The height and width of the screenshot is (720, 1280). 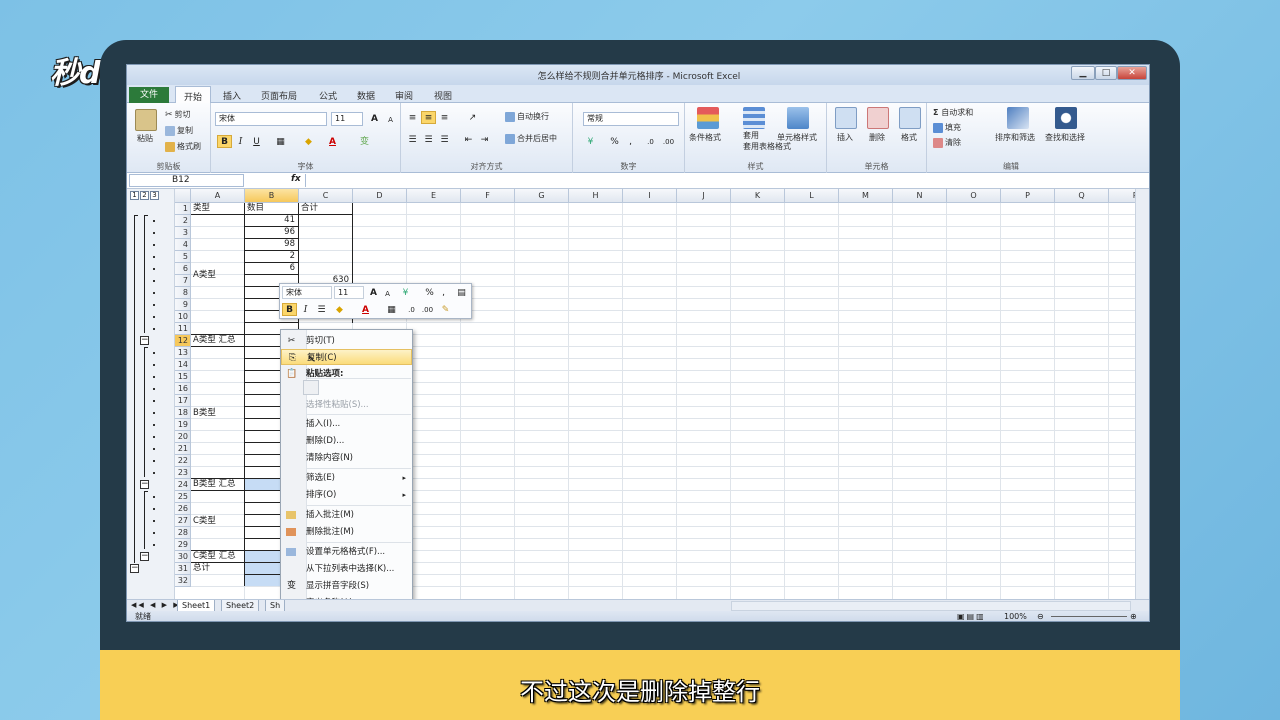 What do you see at coordinates (183, 557) in the screenshot?
I see `row-header: 30` at bounding box center [183, 557].